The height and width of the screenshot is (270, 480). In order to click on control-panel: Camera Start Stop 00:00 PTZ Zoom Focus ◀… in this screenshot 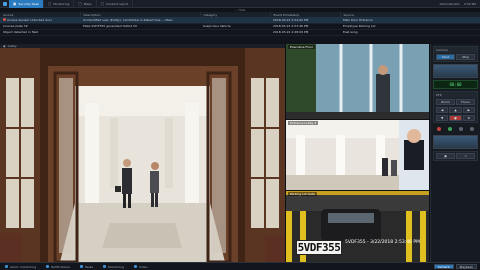, I will do `click(455, 153)`.